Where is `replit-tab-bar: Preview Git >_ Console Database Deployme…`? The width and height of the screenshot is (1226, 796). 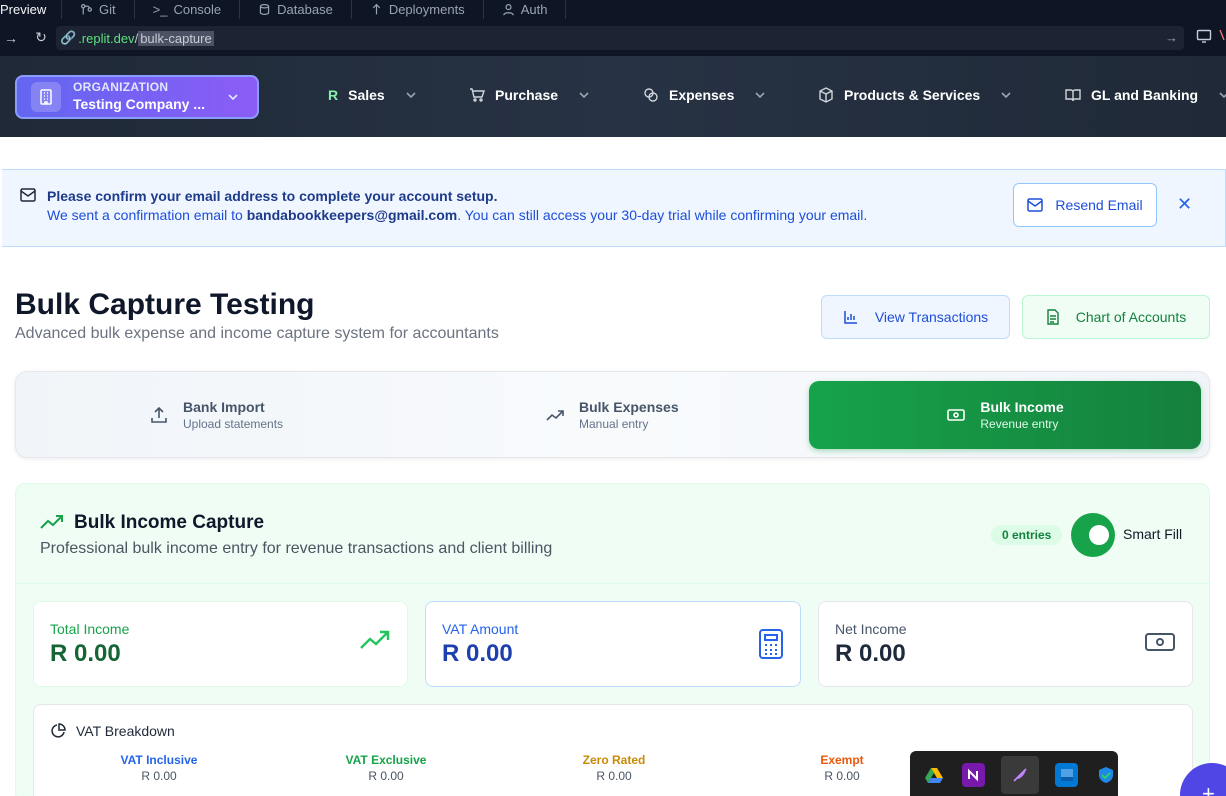
replit-tab-bar: Preview Git >_ Console Database Deployme… is located at coordinates (613, 9).